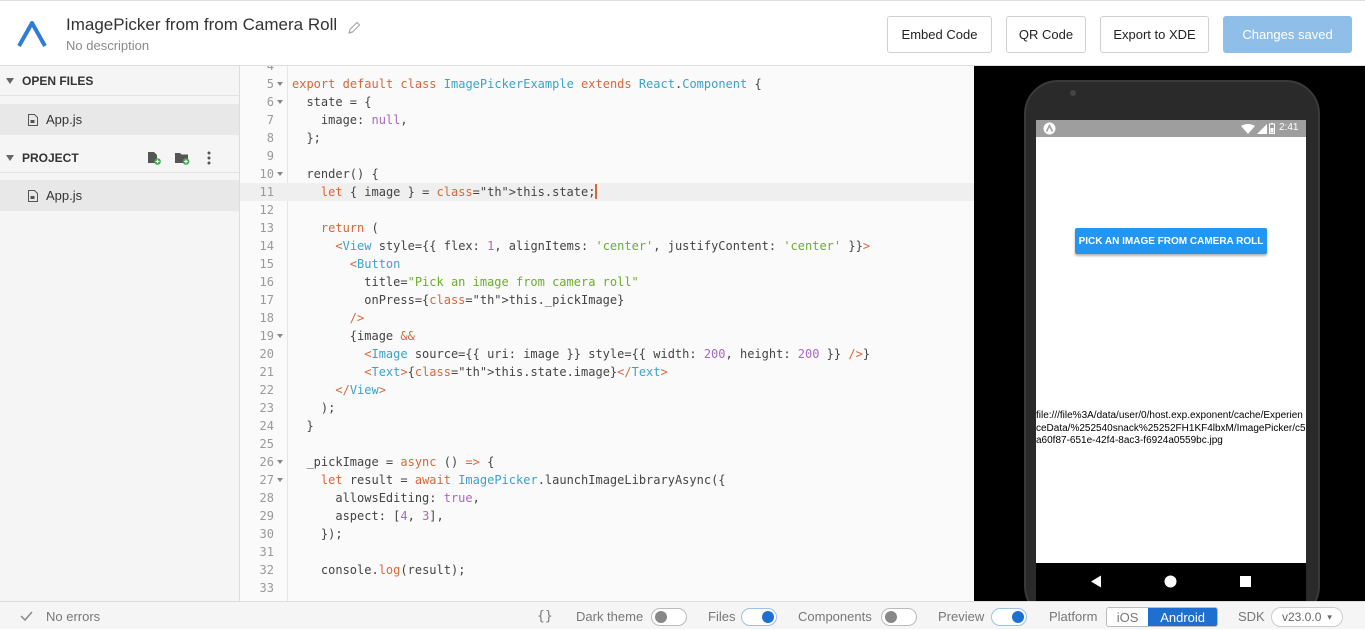 This screenshot has height=630, width=1365. Describe the element at coordinates (1171, 241) in the screenshot. I see `pick-image-button: PICK AN IMAGE FROM CAMERA ROLL` at that location.